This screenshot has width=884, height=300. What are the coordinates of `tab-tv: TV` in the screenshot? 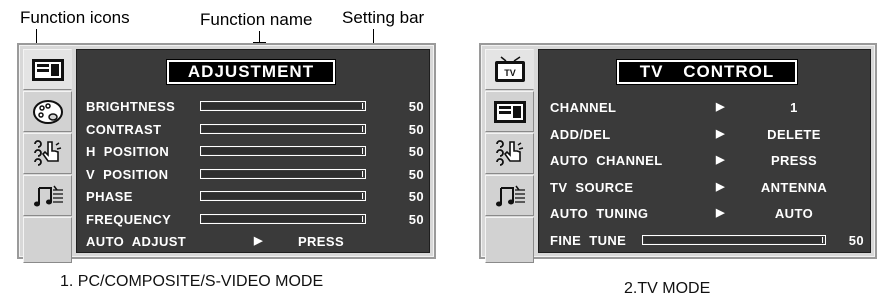 It's located at (509, 69).